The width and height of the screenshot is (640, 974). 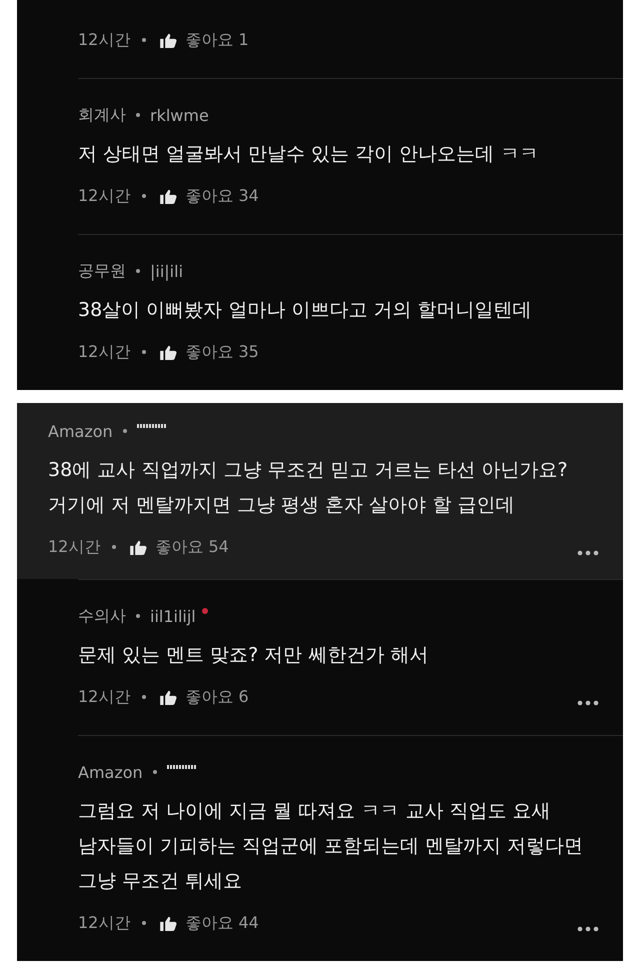 I want to click on comment-text: 문제 있는 멘트 맞죠? 저만 쎄한건가 해서, so click(x=254, y=655).